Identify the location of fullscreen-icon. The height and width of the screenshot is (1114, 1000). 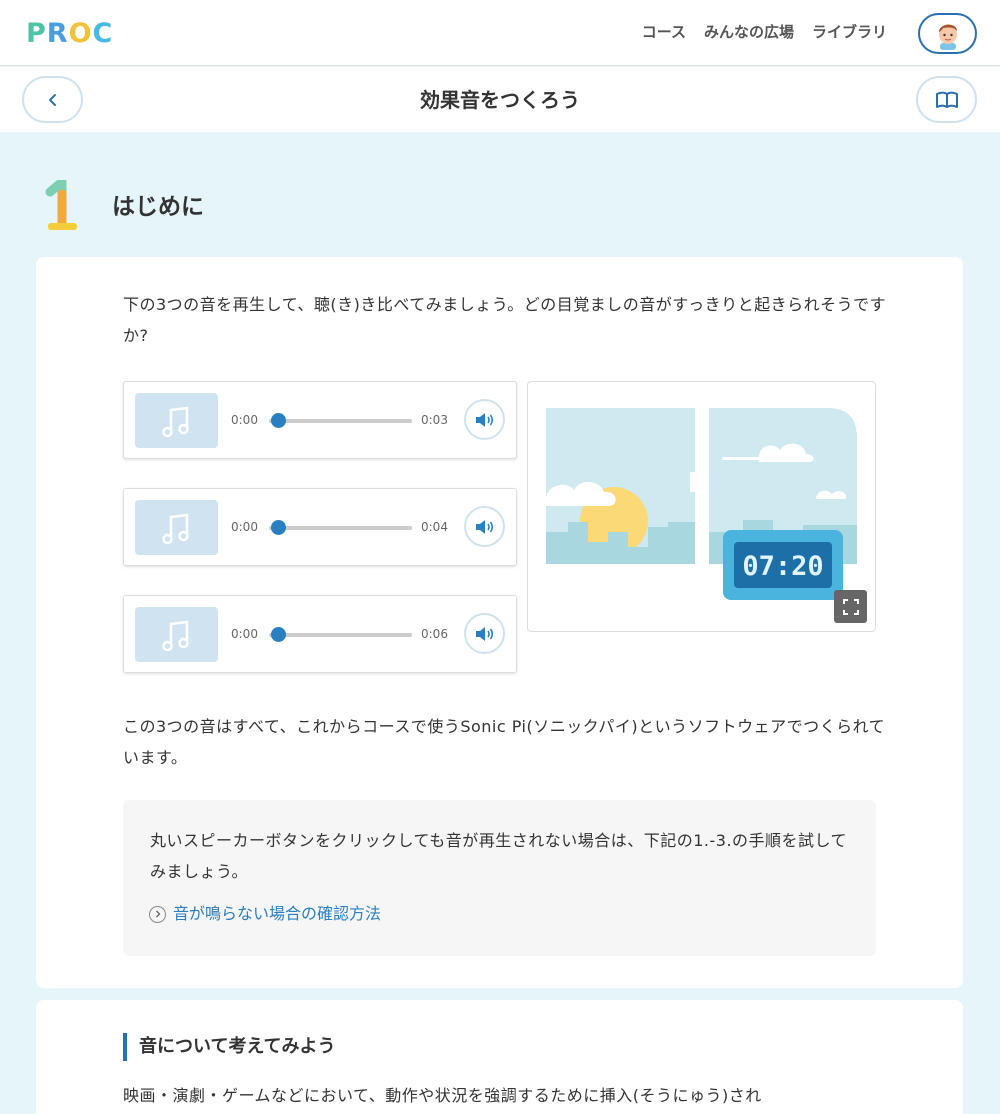
(850, 606).